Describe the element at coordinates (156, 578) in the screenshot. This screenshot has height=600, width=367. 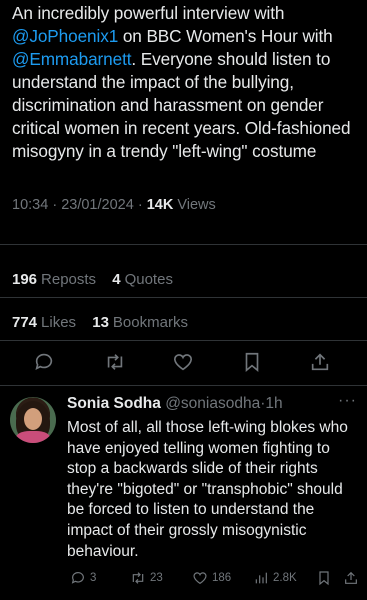
I see `reply-reposts-count: 23` at that location.